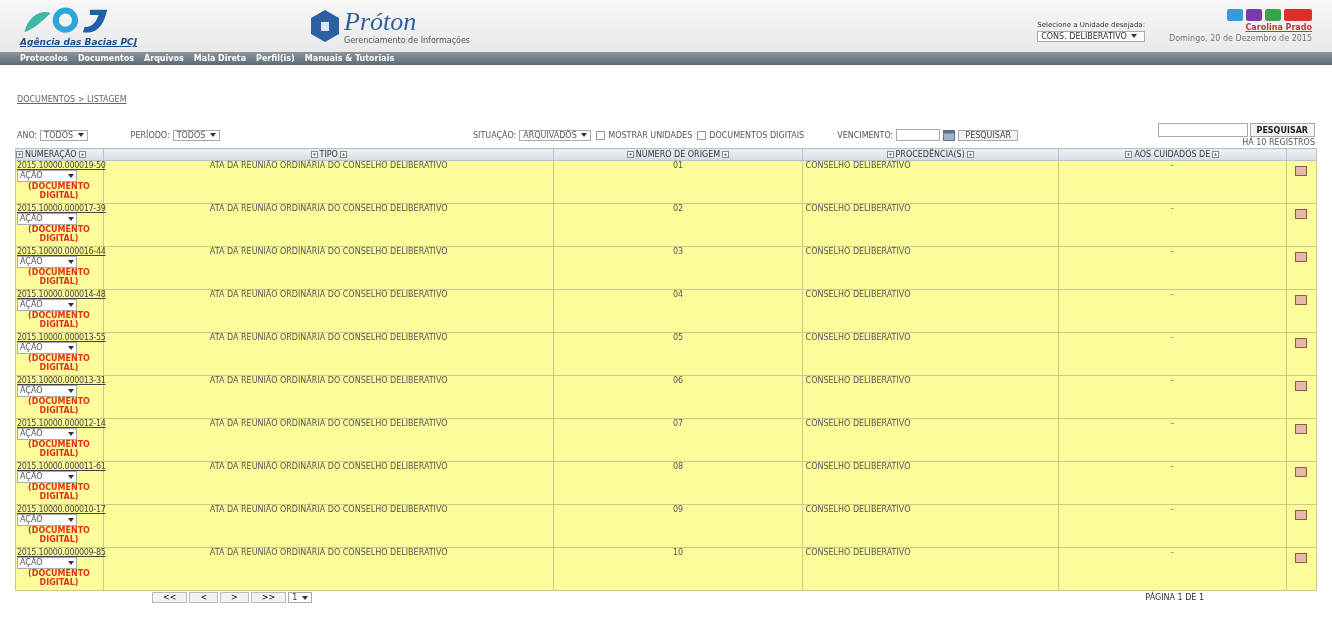 This screenshot has width=1332, height=627. I want to click on menu-item: Mala Direta, so click(220, 58).